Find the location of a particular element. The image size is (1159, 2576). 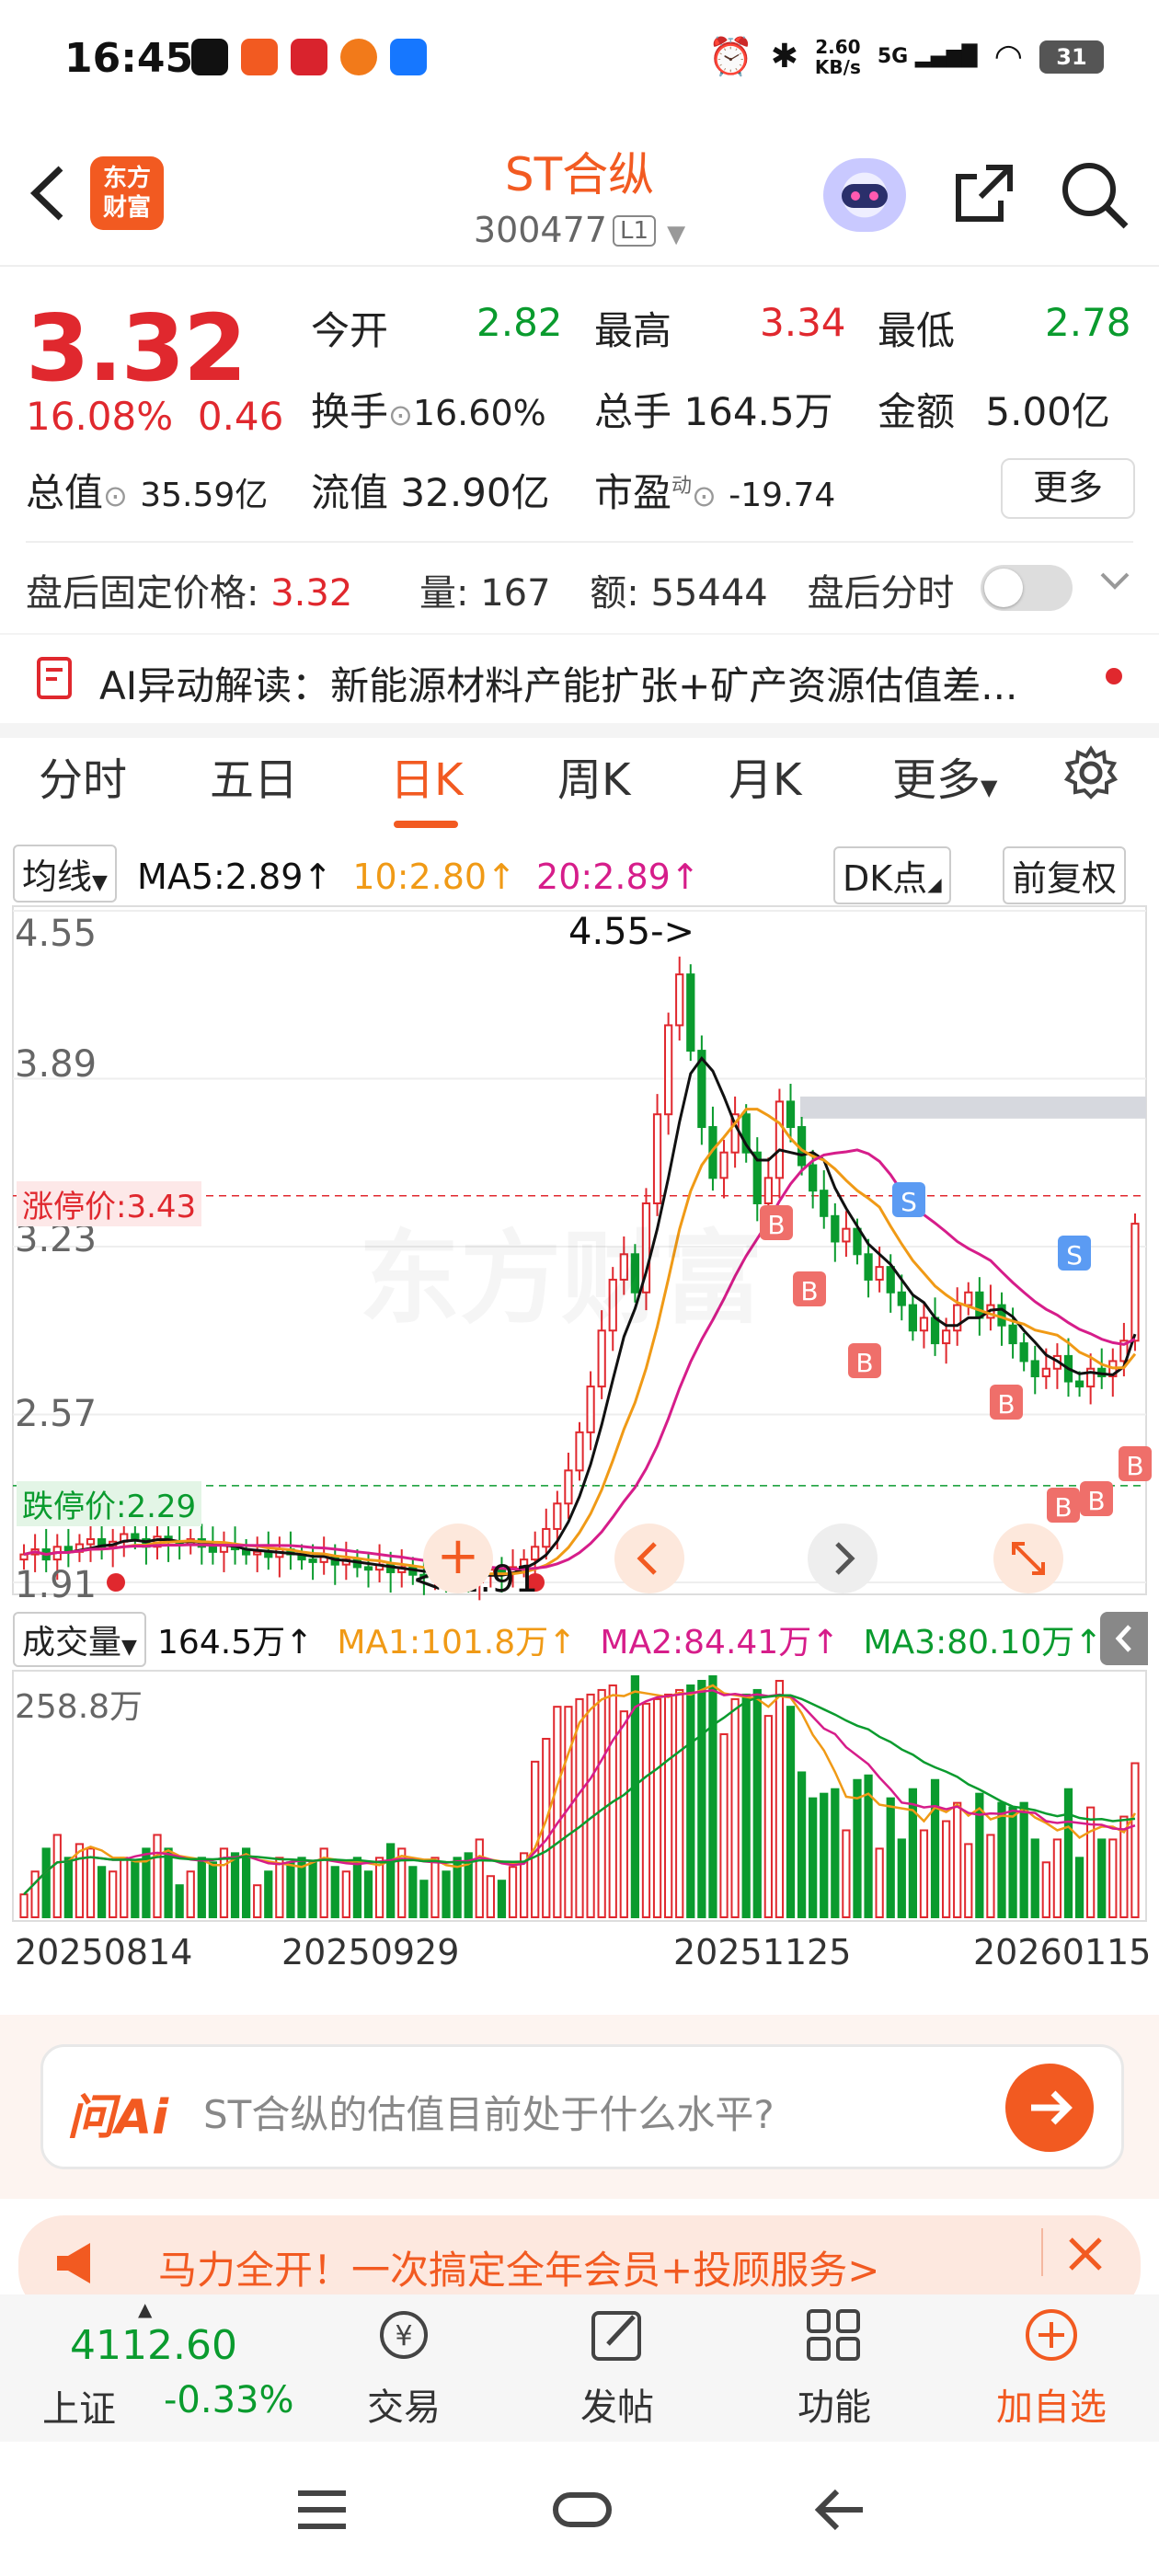

chevron-down-icon is located at coordinates (1114, 583).